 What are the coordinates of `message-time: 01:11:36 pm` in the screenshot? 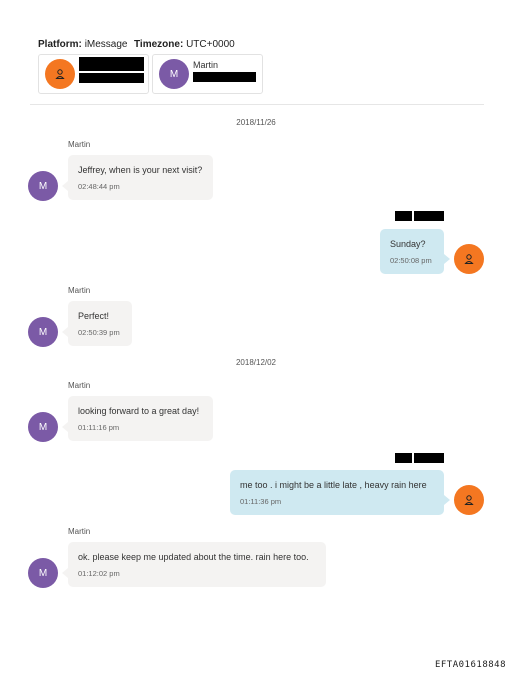 It's located at (261, 501).